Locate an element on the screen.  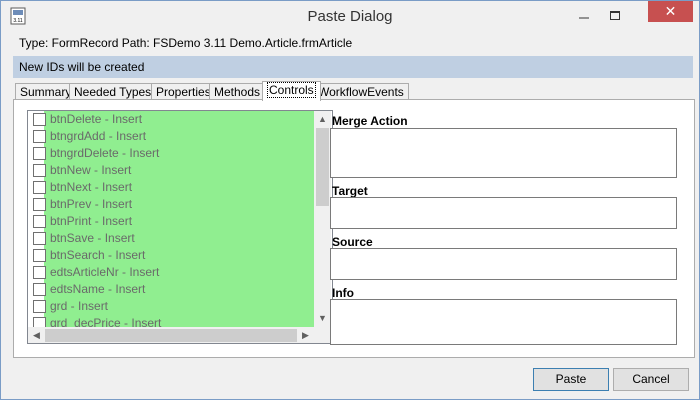
item-label: btnDelete - Insert is located at coordinates (96, 119).